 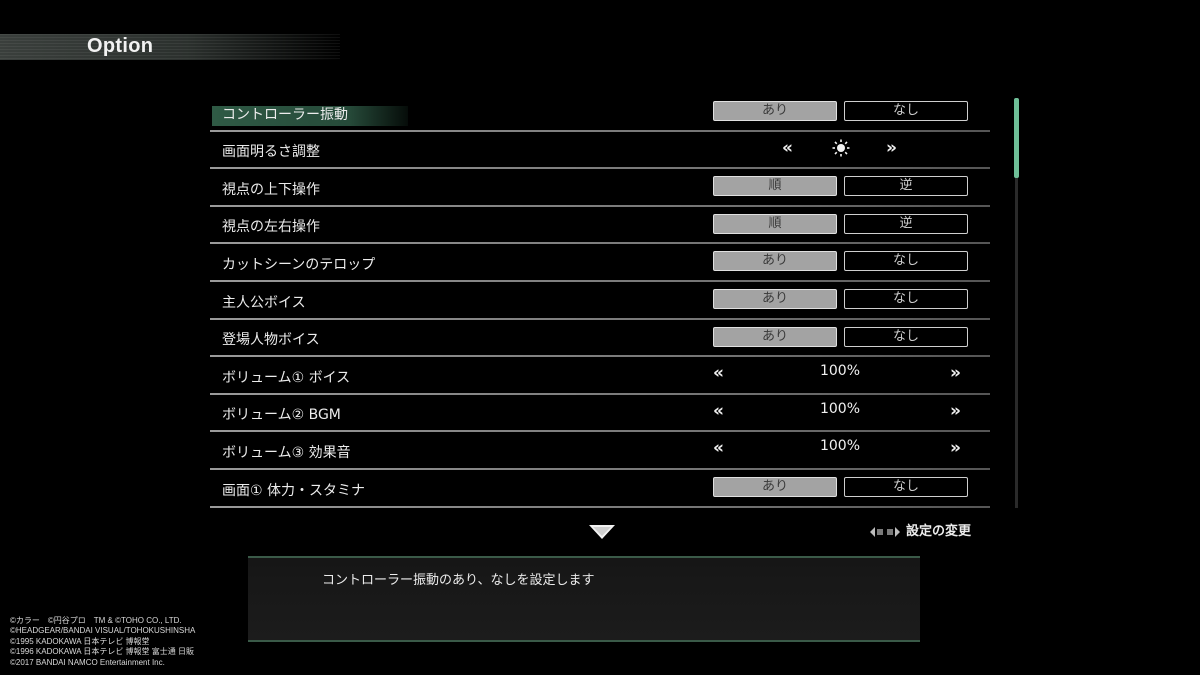 I want to click on option-row: 視点の上下操作 順逆, so click(x=600, y=188).